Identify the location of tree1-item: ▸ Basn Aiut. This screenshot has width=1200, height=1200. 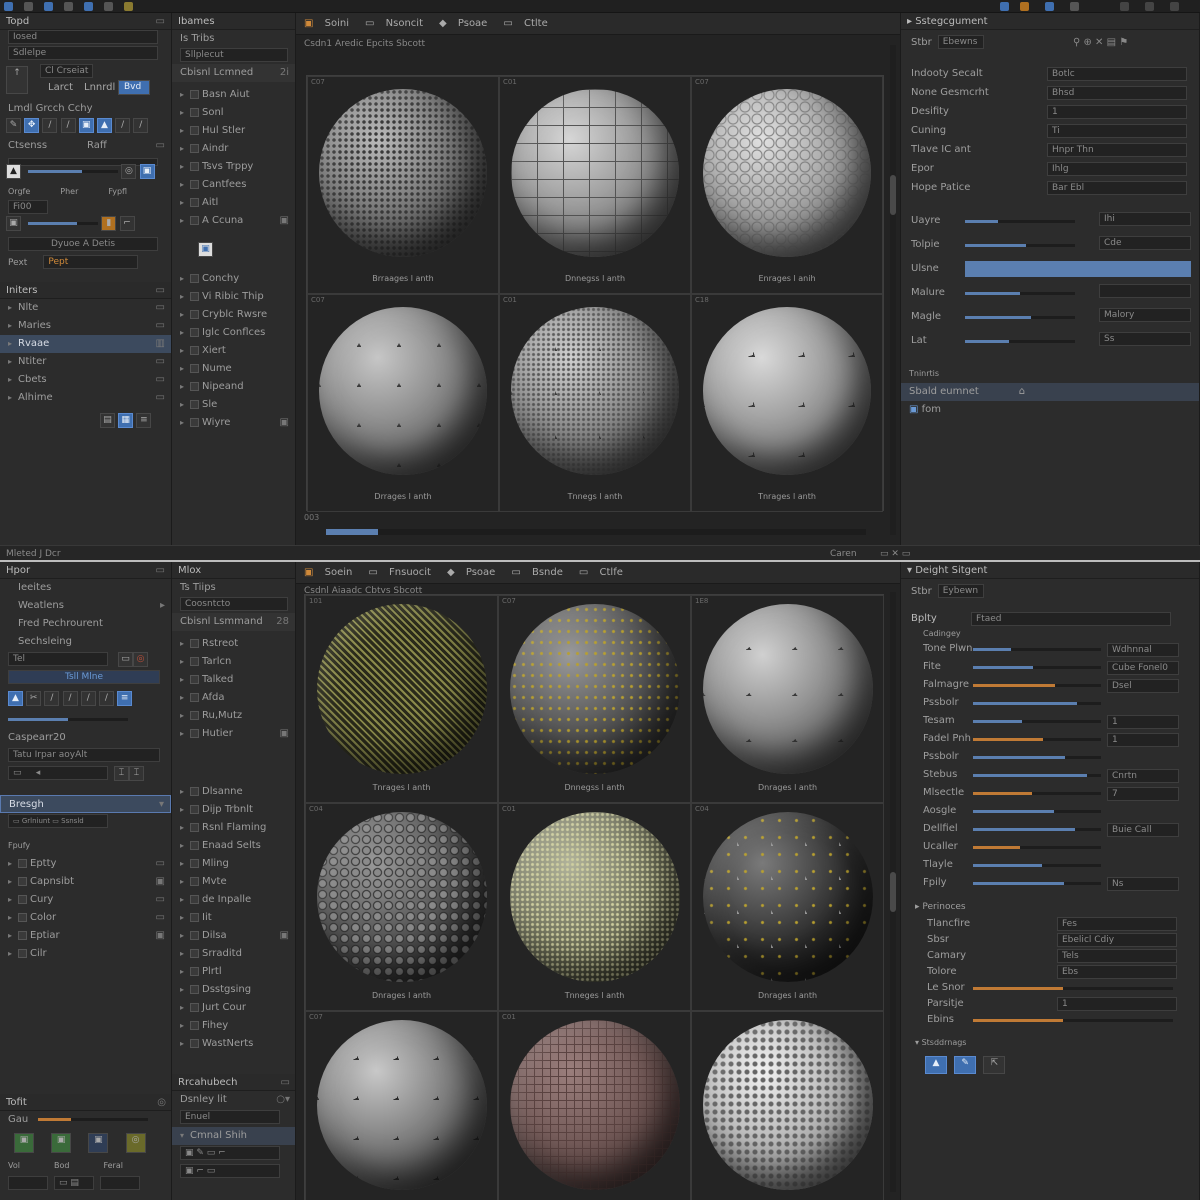
(233, 95).